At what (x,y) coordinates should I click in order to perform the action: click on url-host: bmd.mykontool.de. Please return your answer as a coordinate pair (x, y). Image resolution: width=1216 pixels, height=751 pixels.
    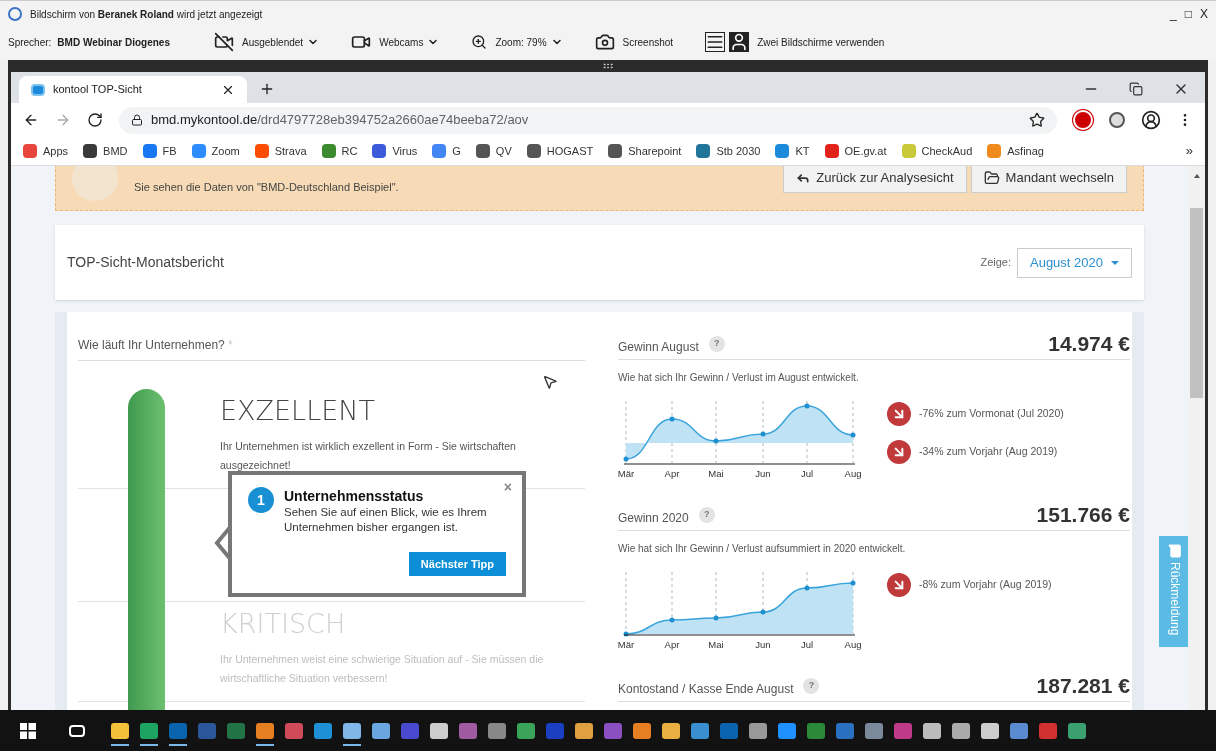
    Looking at the image, I should click on (204, 120).